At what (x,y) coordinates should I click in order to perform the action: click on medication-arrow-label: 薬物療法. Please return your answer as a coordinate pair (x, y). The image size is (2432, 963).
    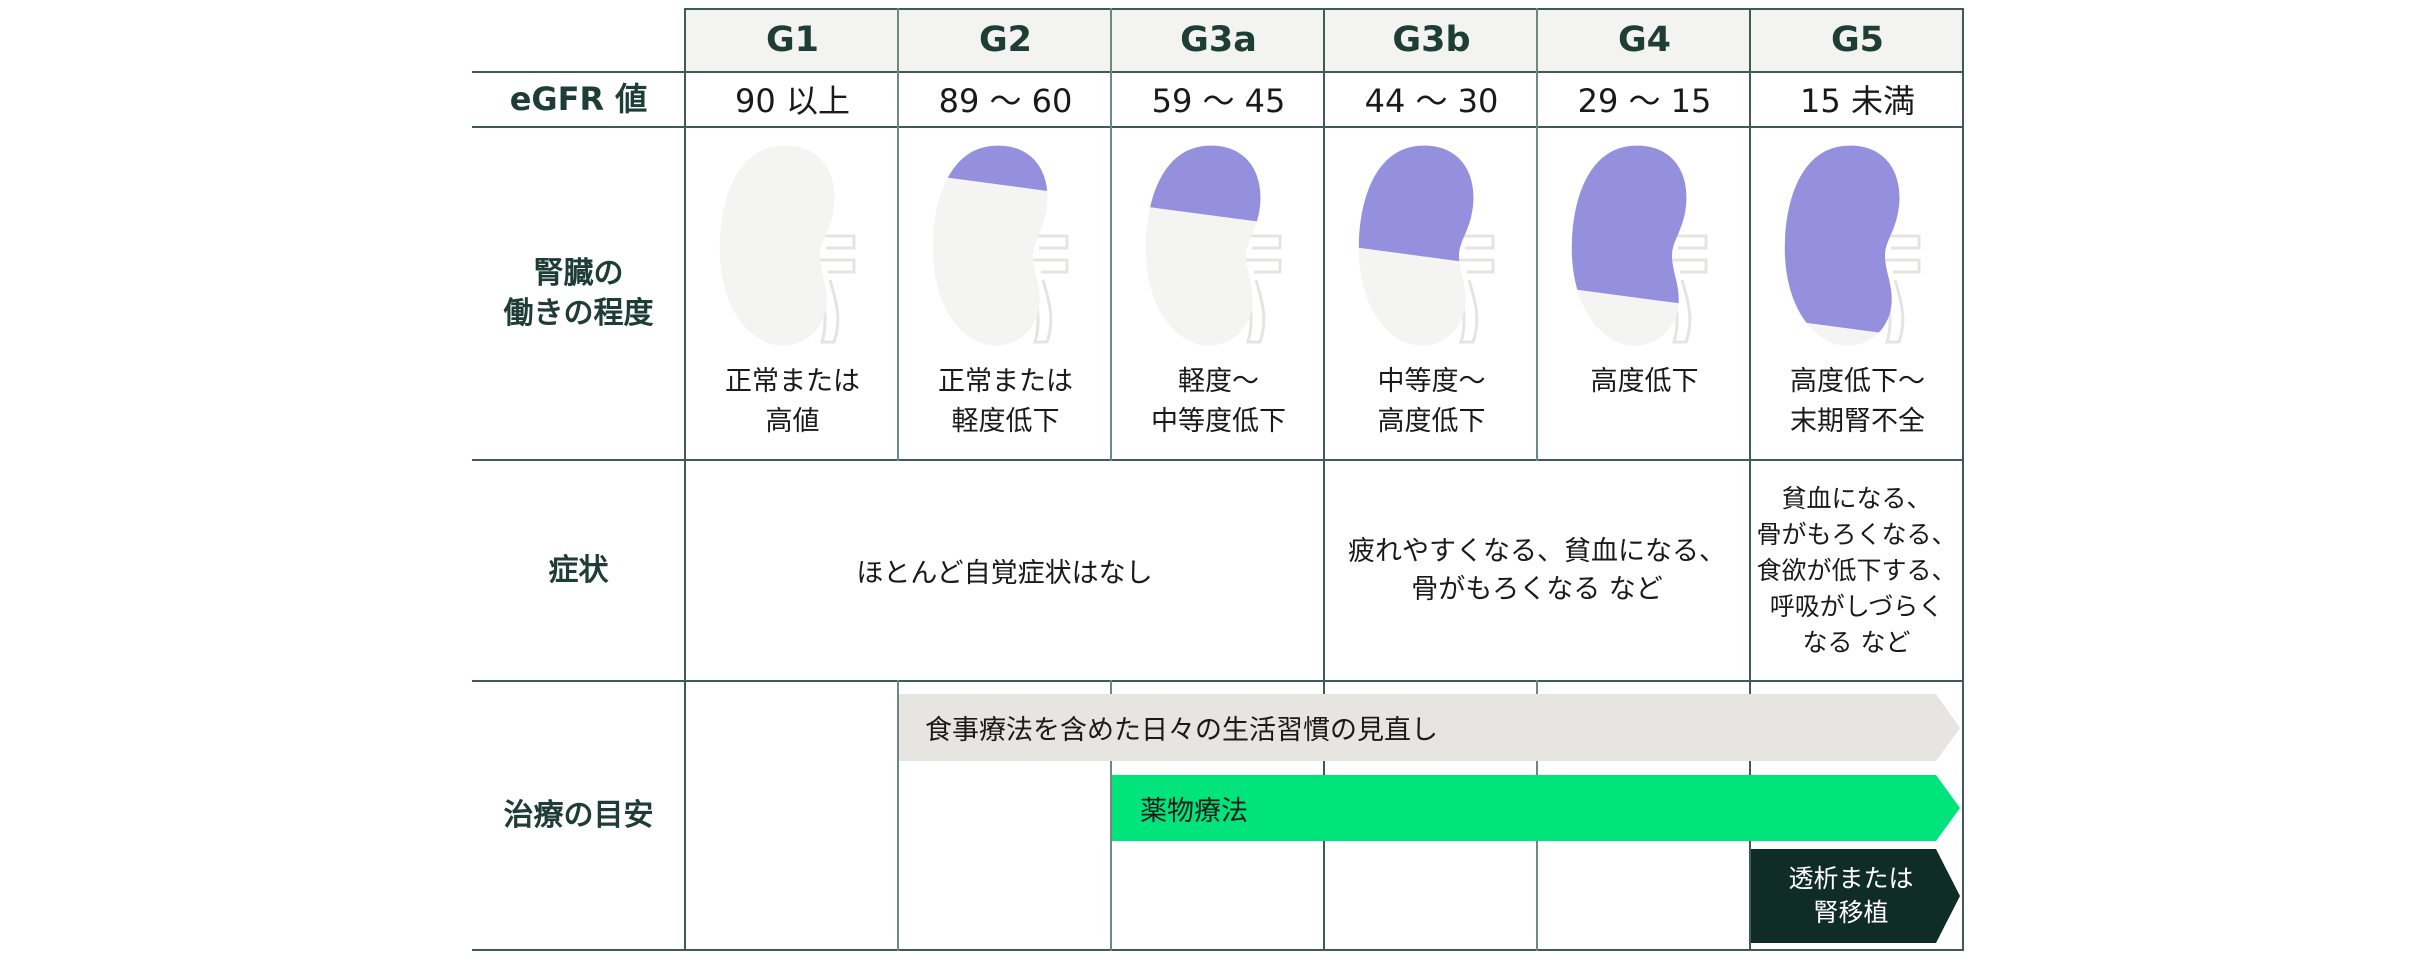
    Looking at the image, I should click on (1194, 811).